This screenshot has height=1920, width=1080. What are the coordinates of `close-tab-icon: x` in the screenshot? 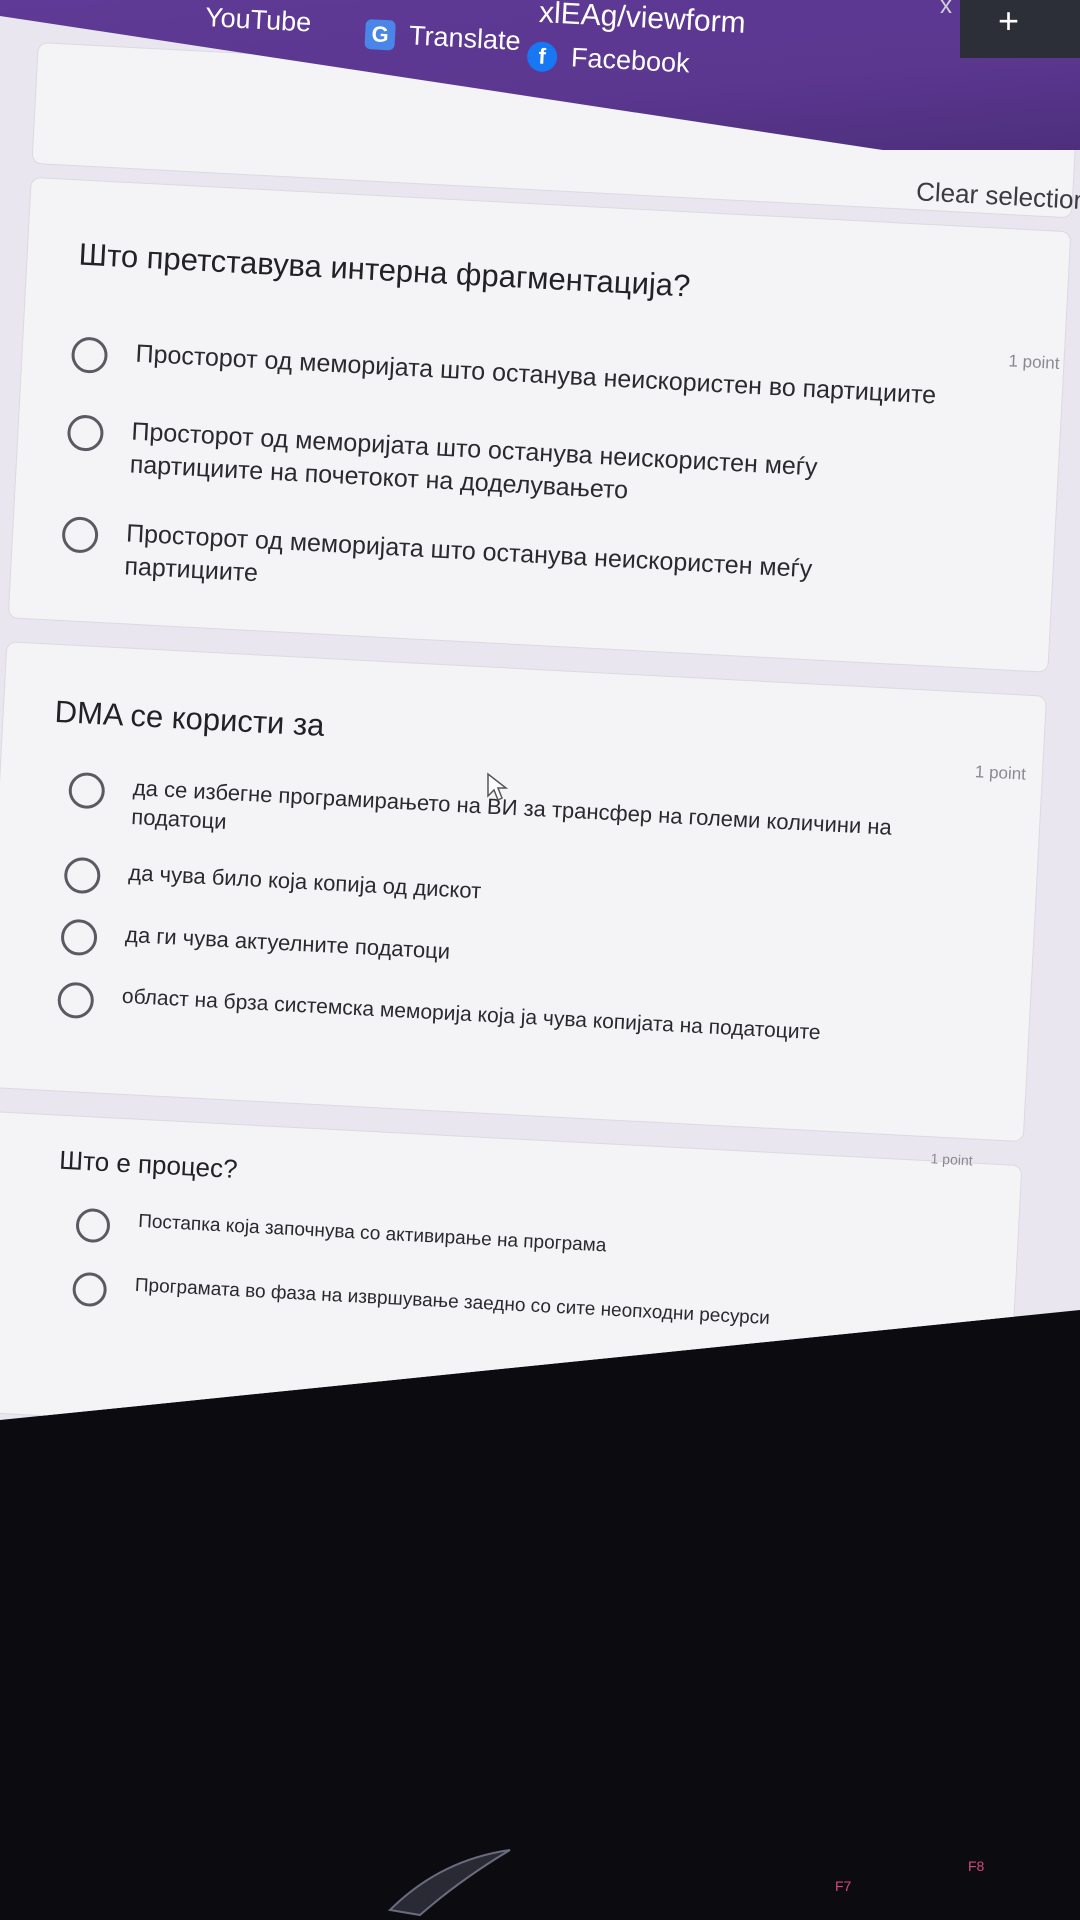 It's located at (946, 10).